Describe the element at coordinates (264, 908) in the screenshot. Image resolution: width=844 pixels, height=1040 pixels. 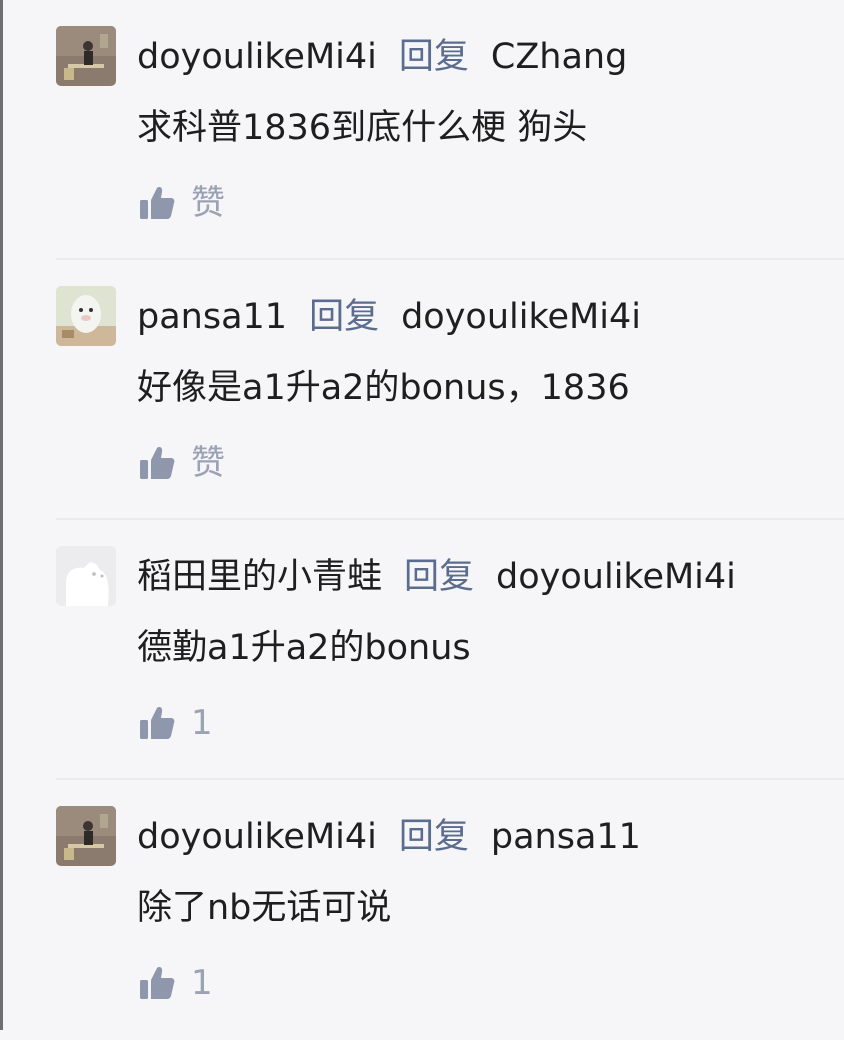
I see `comment-text: 除了nb无话可说` at that location.